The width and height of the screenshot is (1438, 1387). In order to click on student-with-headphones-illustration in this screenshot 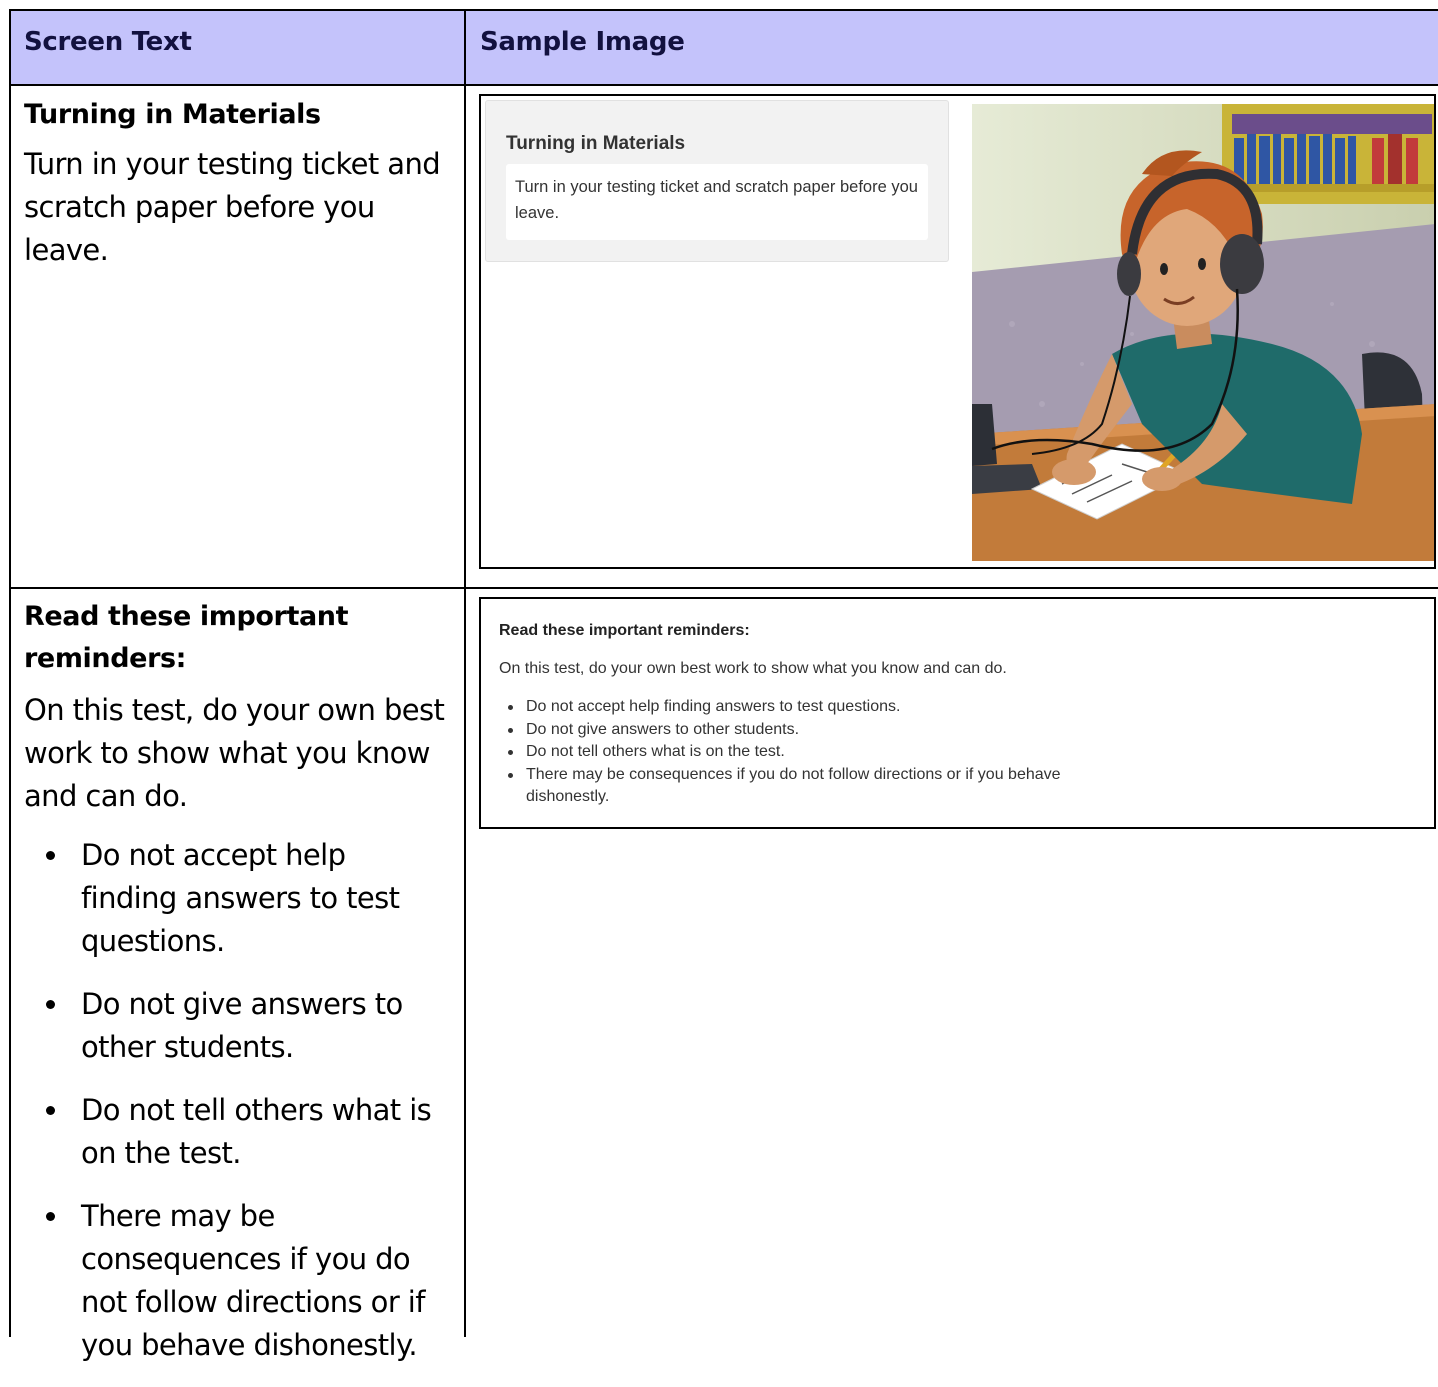, I will do `click(1203, 332)`.